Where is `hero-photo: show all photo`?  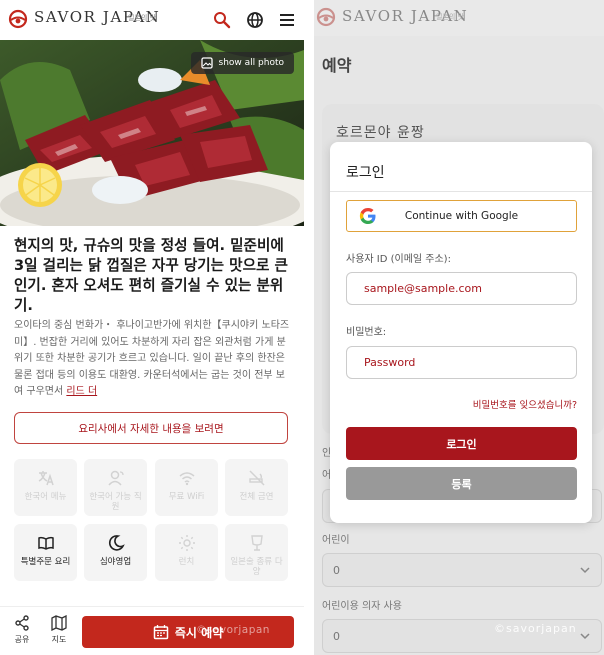
hero-photo: show all photo is located at coordinates (152, 133).